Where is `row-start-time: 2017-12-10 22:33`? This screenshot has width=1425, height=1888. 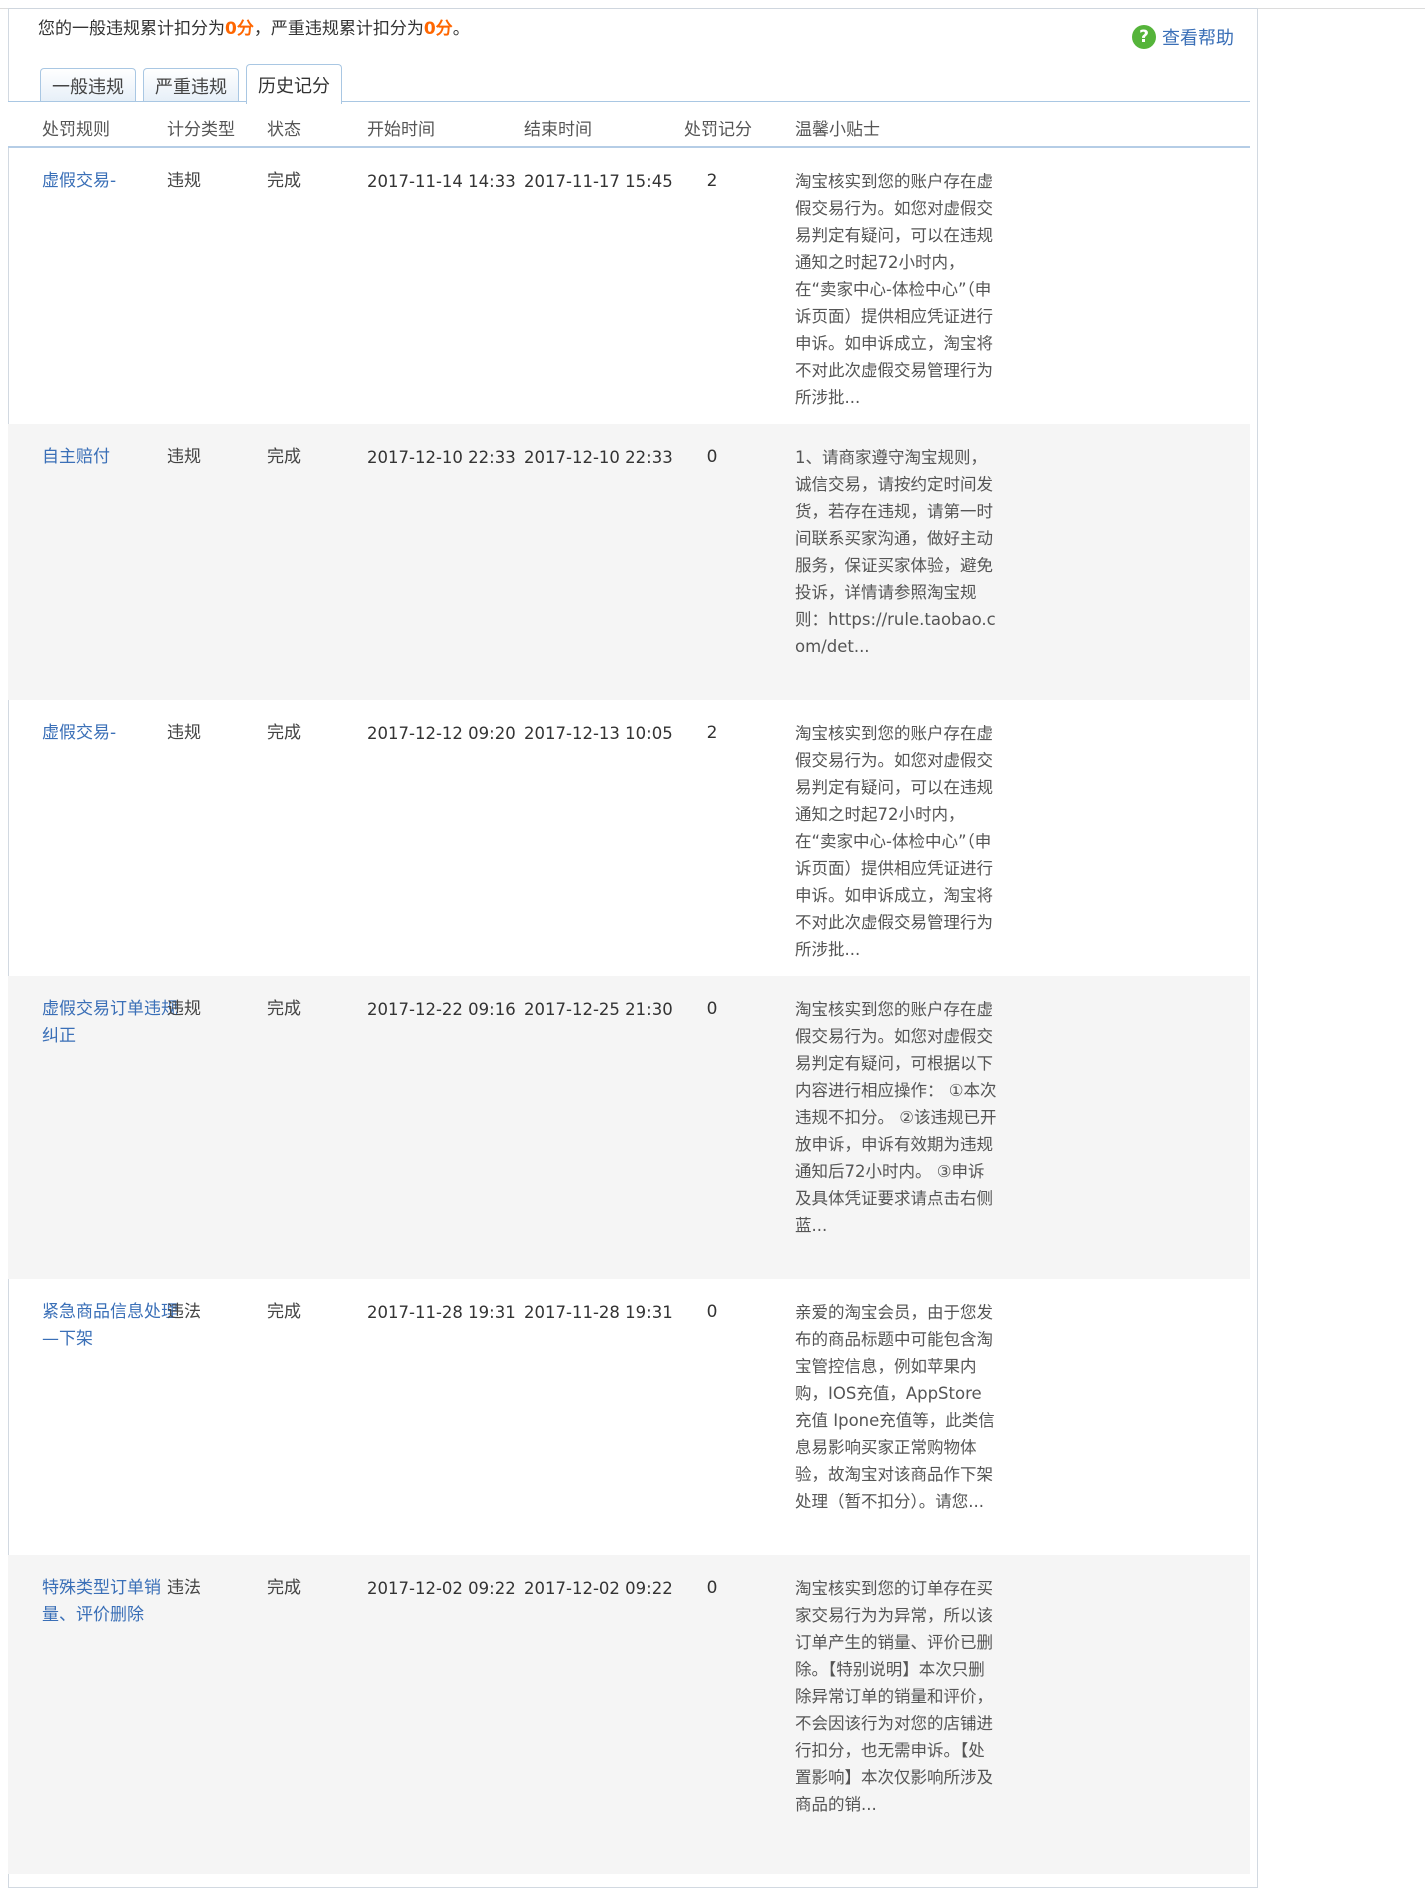 row-start-time: 2017-12-10 22:33 is located at coordinates (441, 457).